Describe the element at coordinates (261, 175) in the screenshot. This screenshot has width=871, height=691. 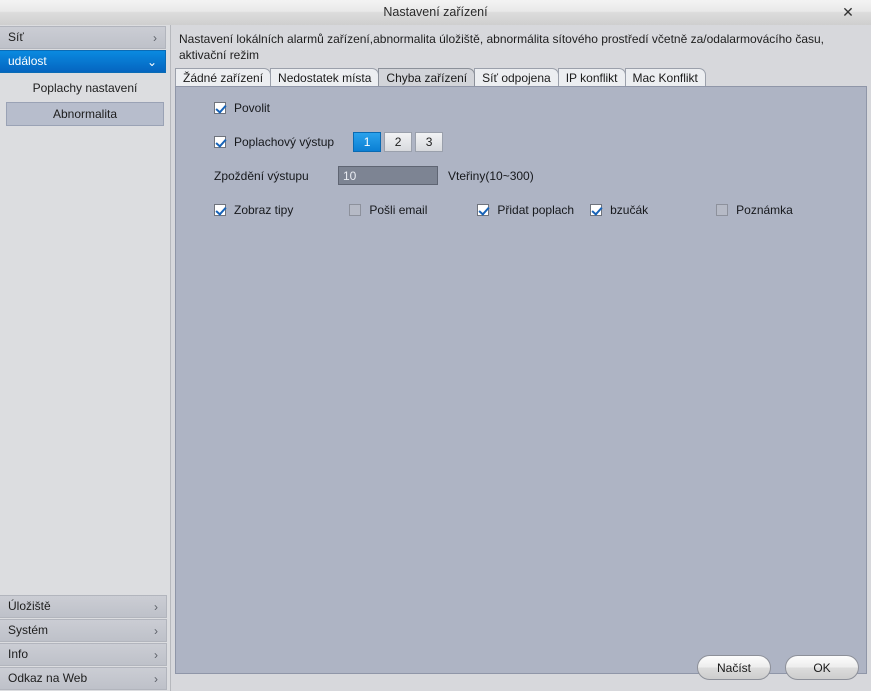
I see `output-delay-label: Zpoždění výstupu` at that location.